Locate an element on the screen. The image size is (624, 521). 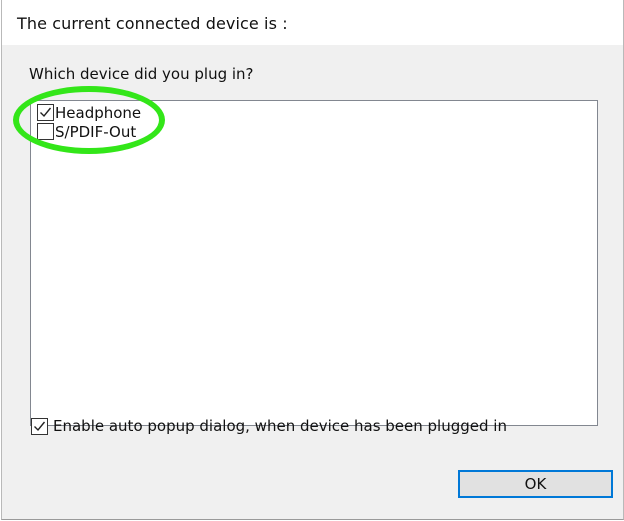
device-item-spdif-out: S/PDIF-Out is located at coordinates (86, 131).